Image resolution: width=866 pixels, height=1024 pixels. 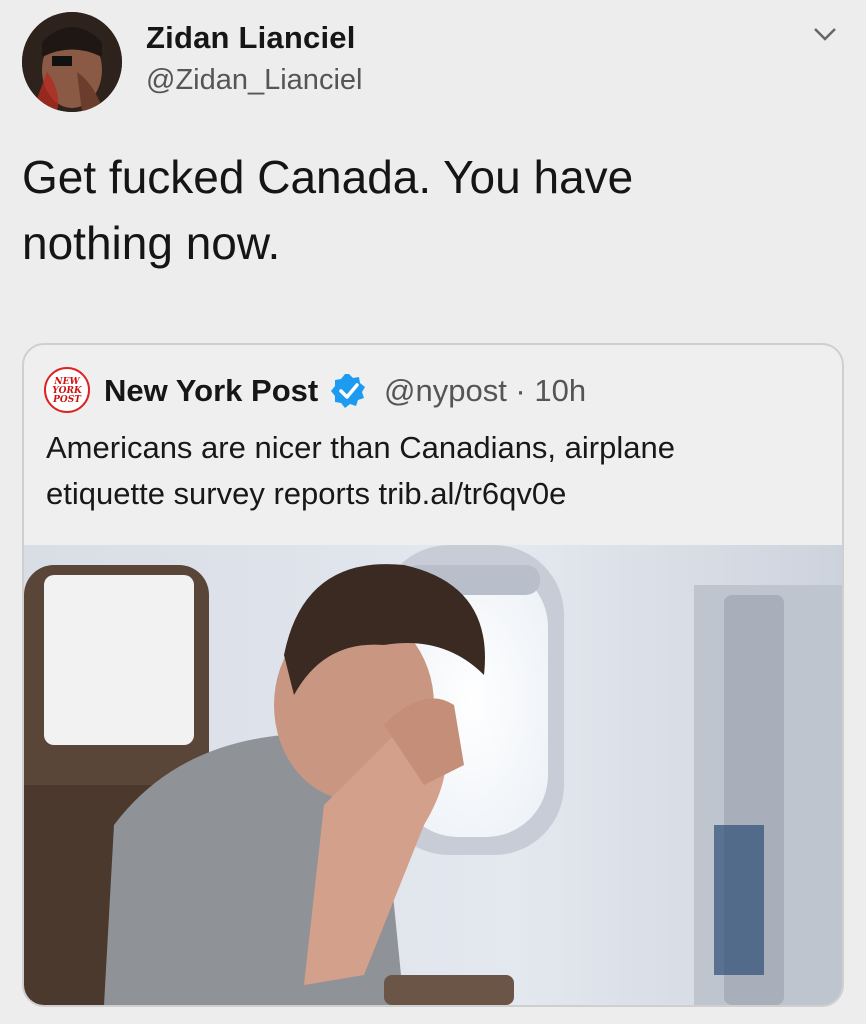 I want to click on quoted-author-name: New York Post, so click(x=211, y=391).